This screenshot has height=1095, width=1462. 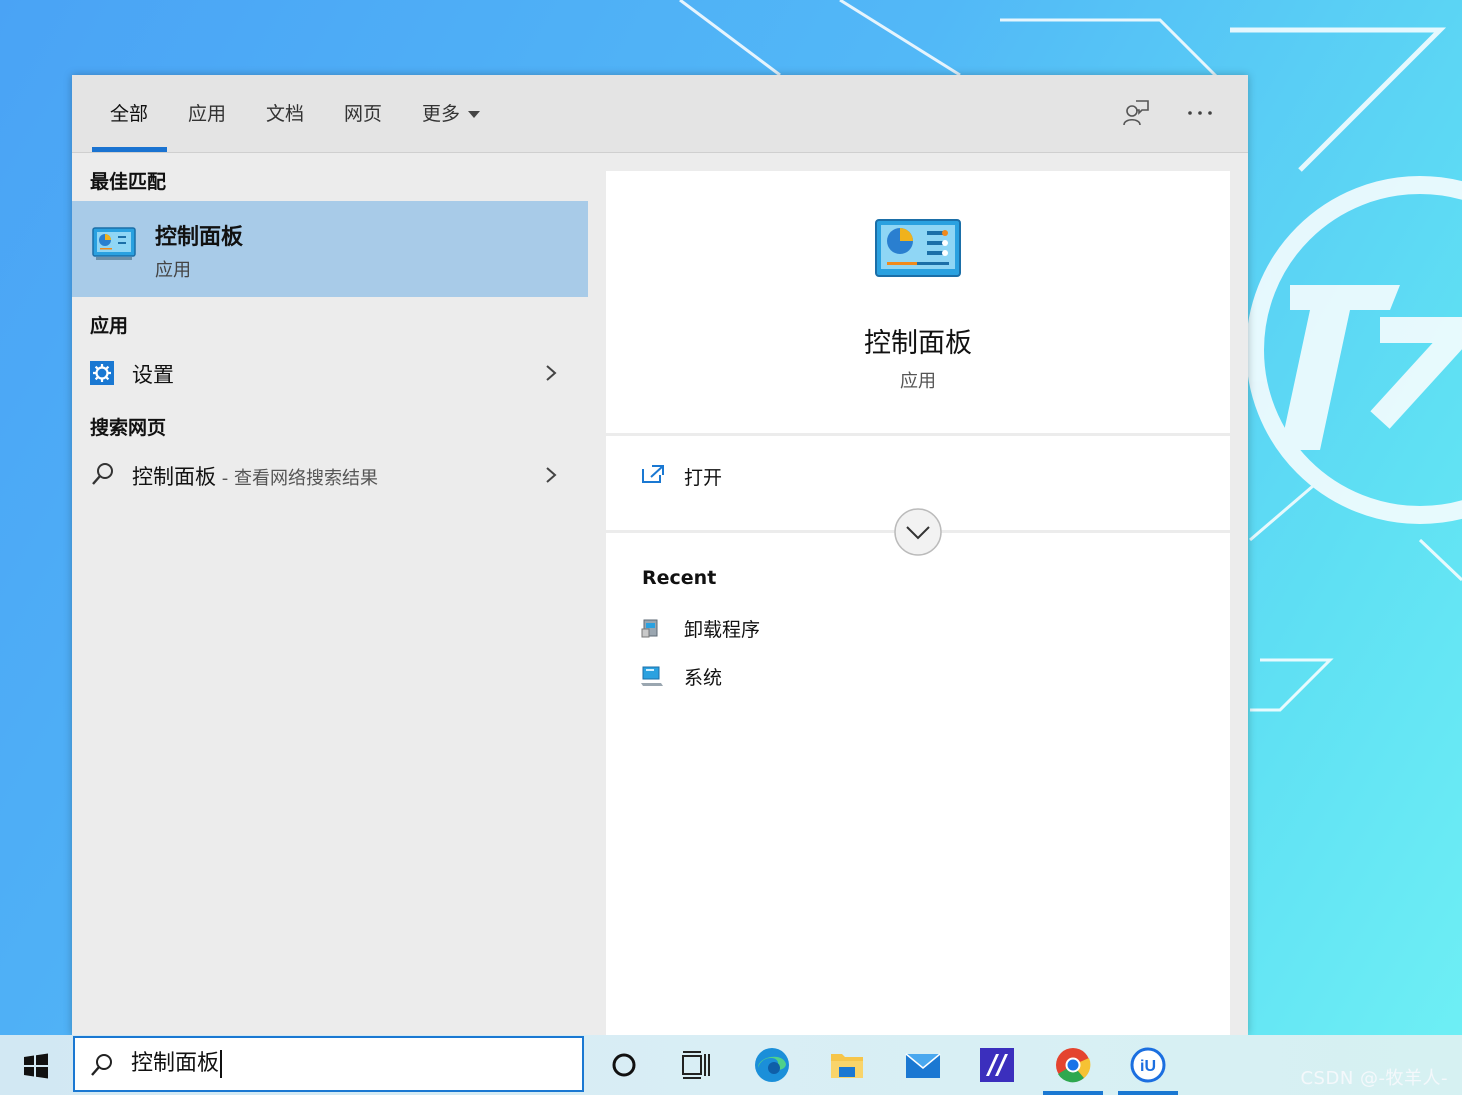 What do you see at coordinates (703, 478) in the screenshot?
I see `open-label: 打开` at bounding box center [703, 478].